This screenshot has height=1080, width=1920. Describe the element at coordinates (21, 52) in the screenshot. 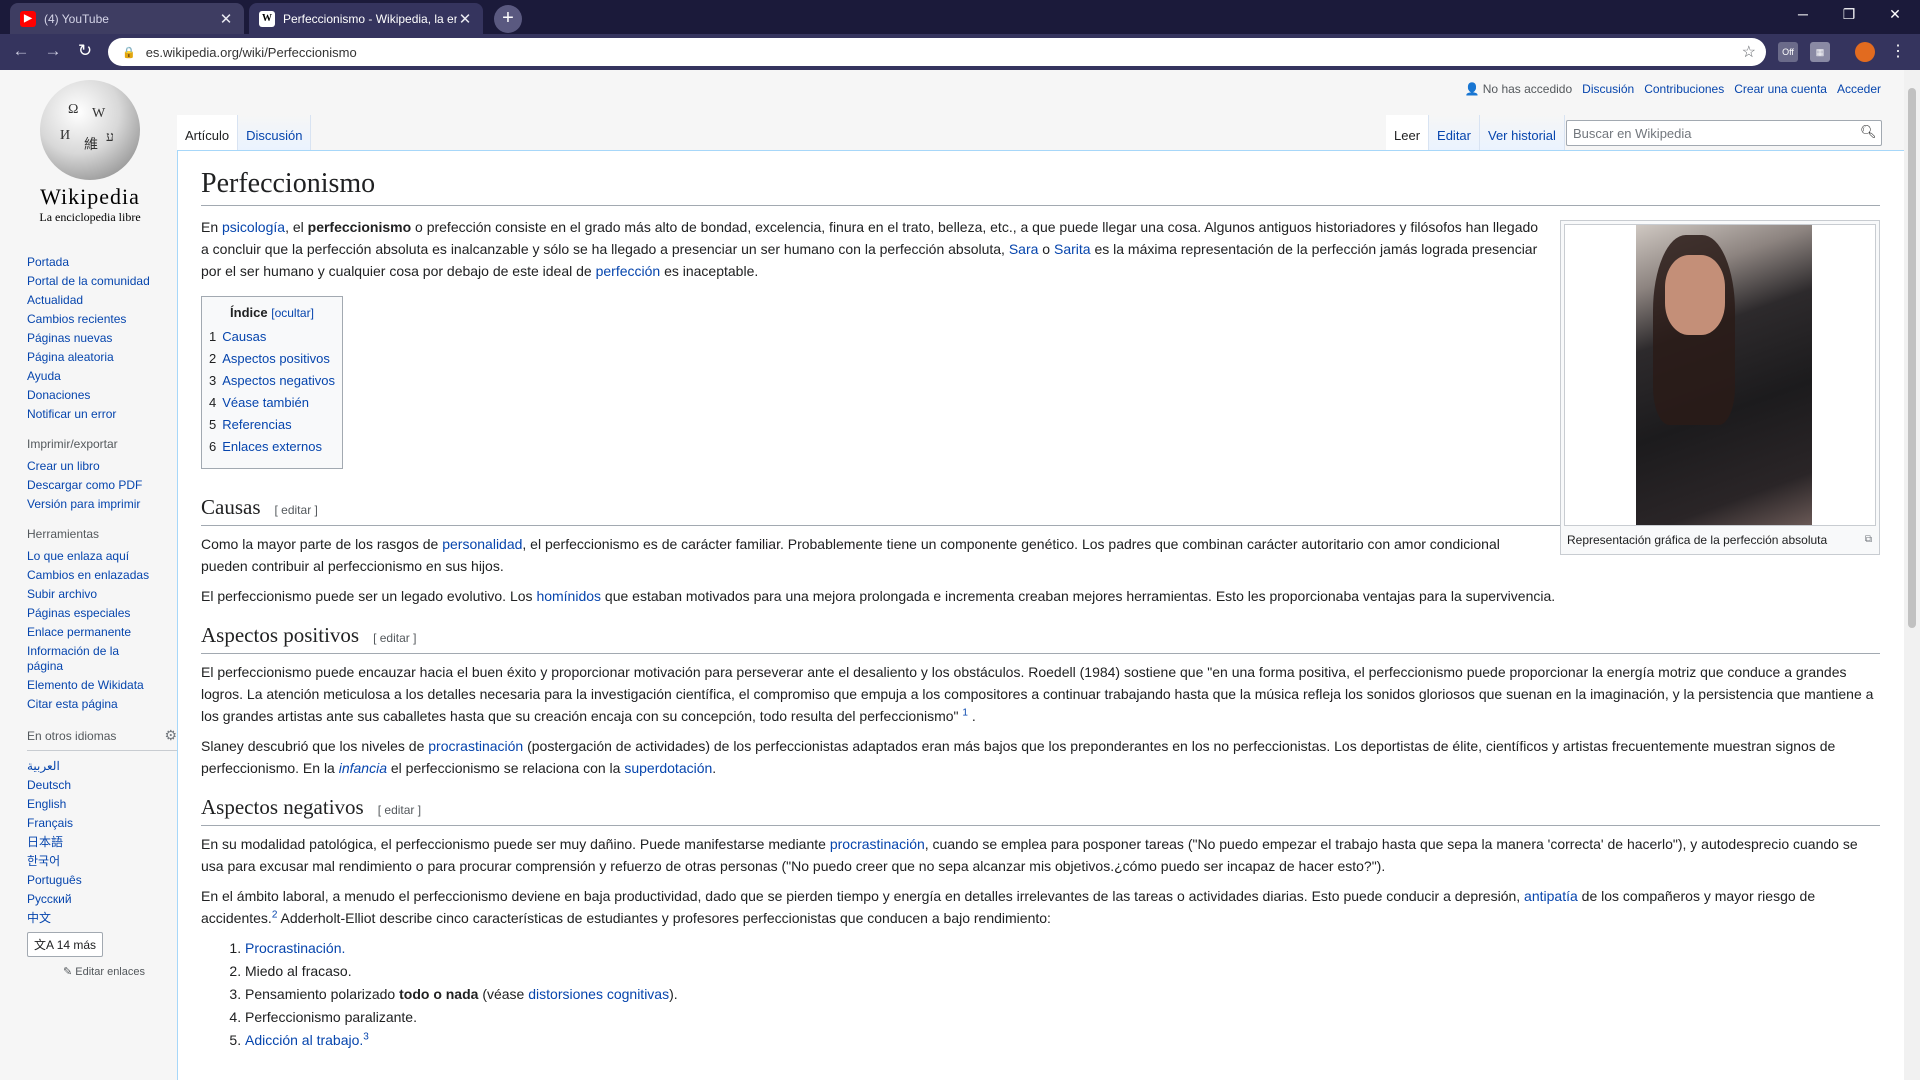

I see `back-icon: ←` at that location.